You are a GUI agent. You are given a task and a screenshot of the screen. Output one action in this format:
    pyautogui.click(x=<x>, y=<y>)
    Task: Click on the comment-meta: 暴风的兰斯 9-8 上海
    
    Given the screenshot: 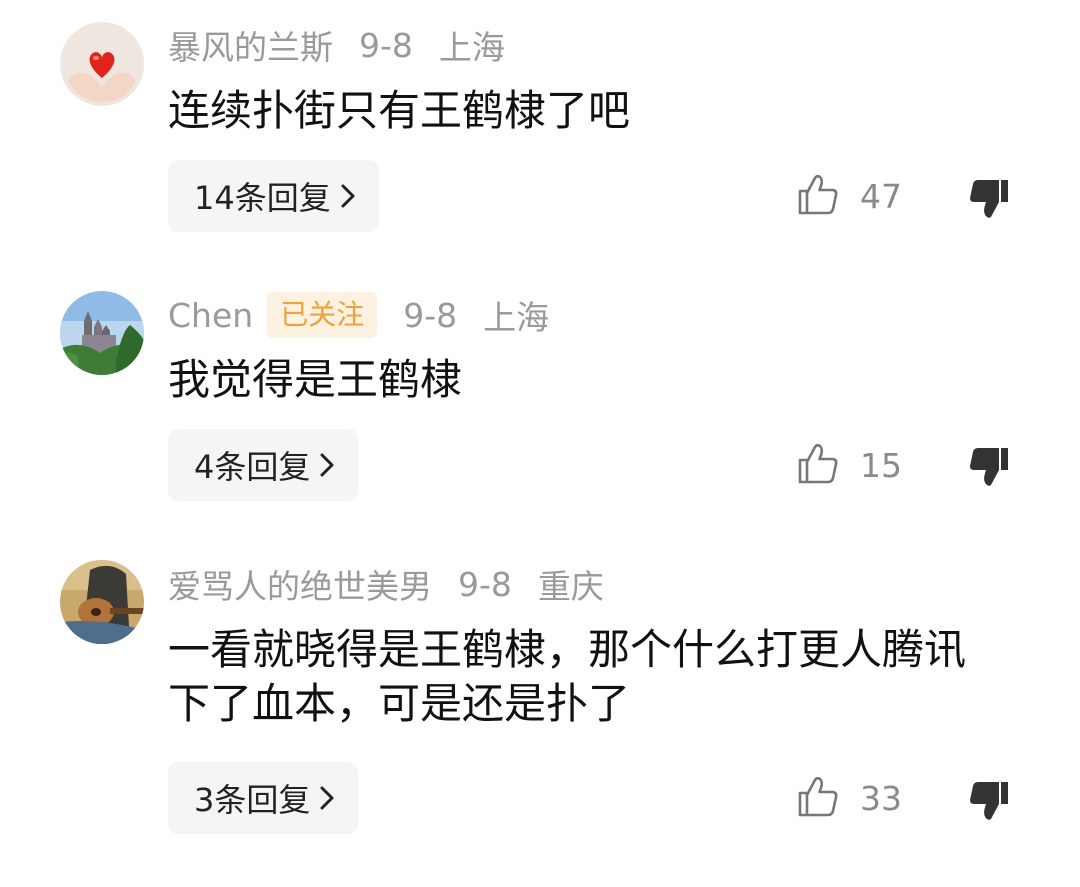 What is the action you would take?
    pyautogui.click(x=336, y=45)
    